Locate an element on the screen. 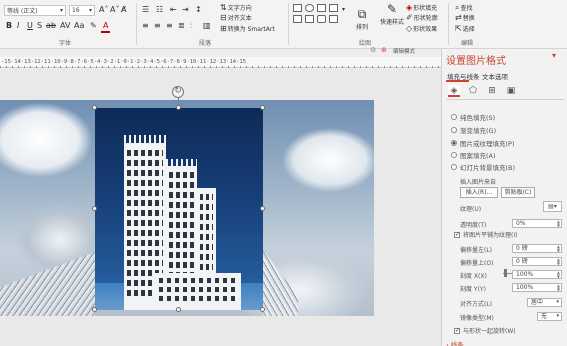 The height and width of the screenshot is (346, 567). transparency-label: 透明度(T) is located at coordinates (473, 225).